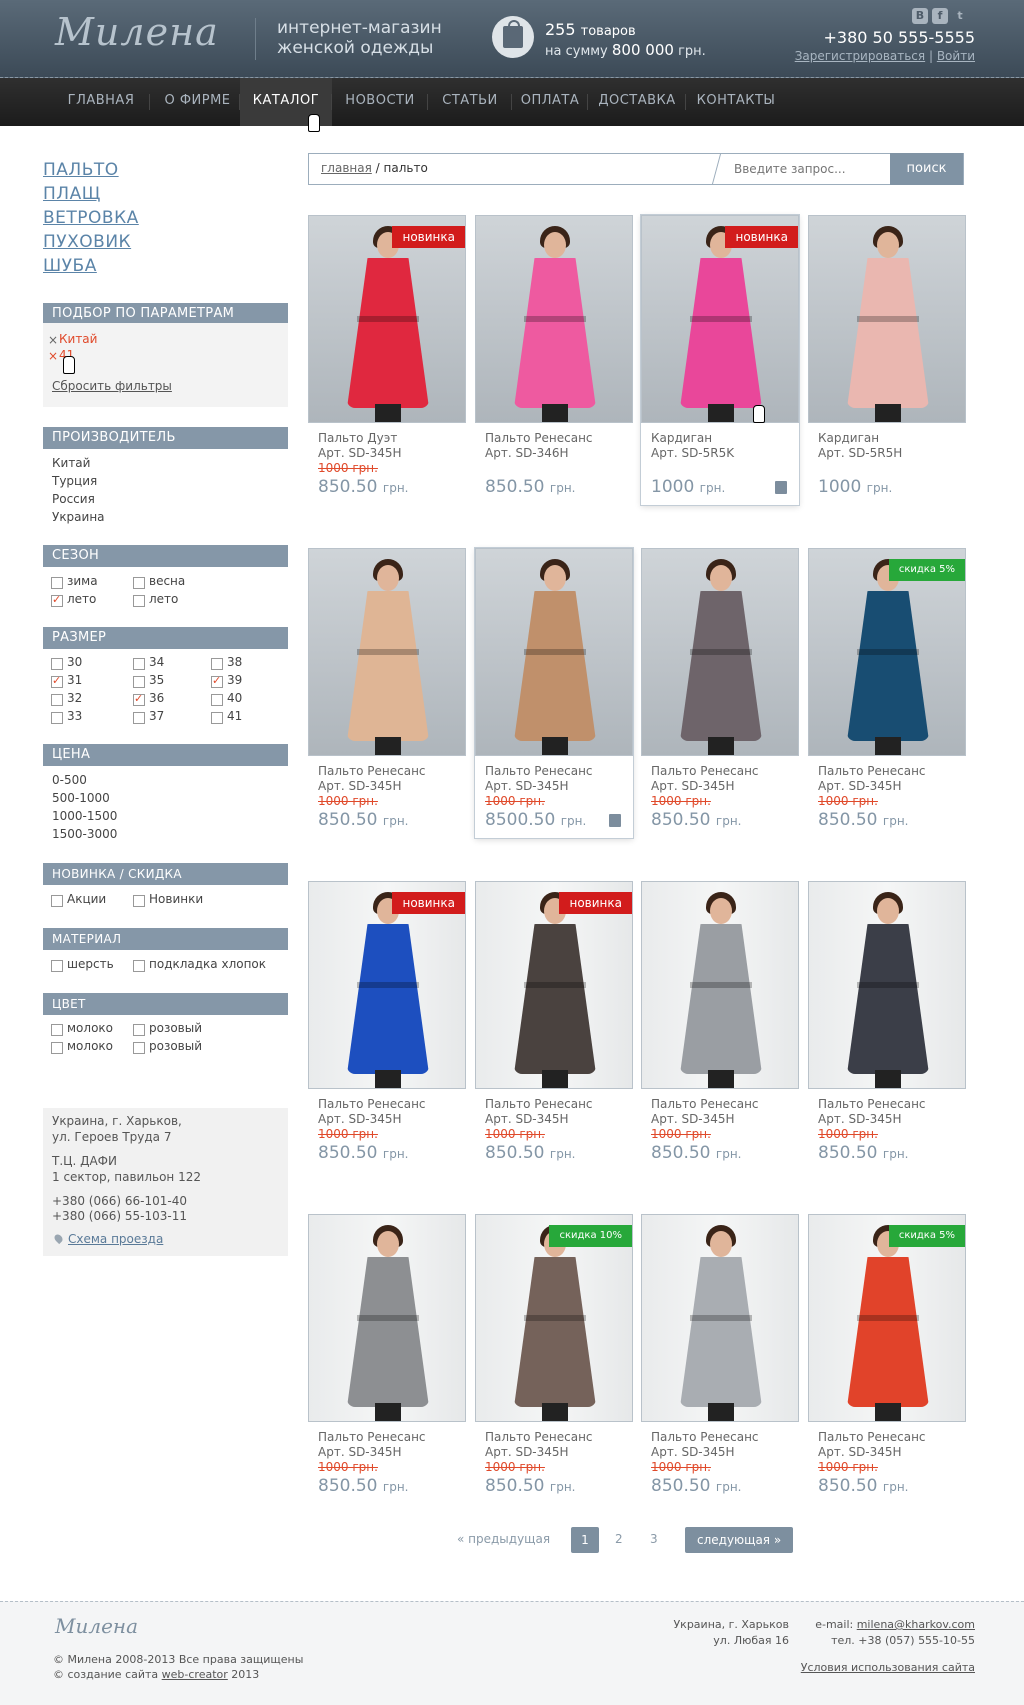  I want to click on email-link: milena@kharkov.com, so click(916, 1624).